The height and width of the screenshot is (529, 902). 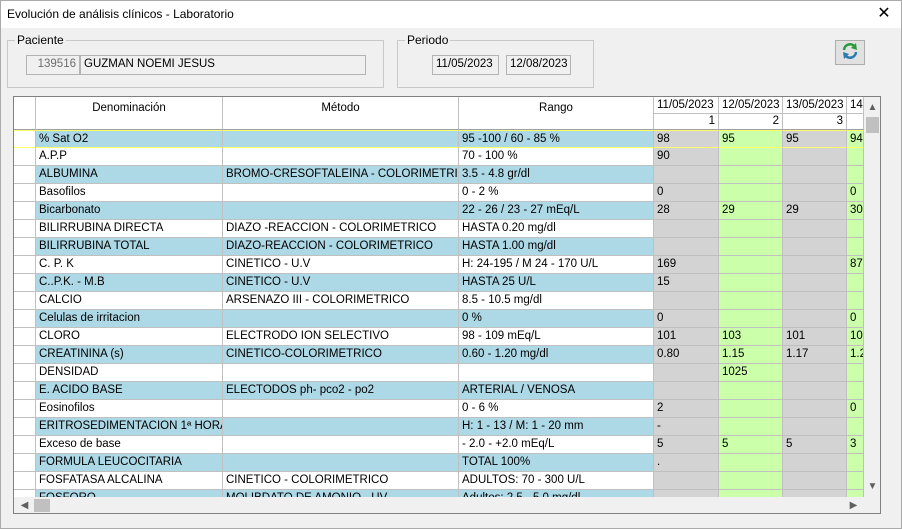 What do you see at coordinates (129, 463) in the screenshot?
I see `cell-denominacion: FORMULA LEUCOCITARIA` at bounding box center [129, 463].